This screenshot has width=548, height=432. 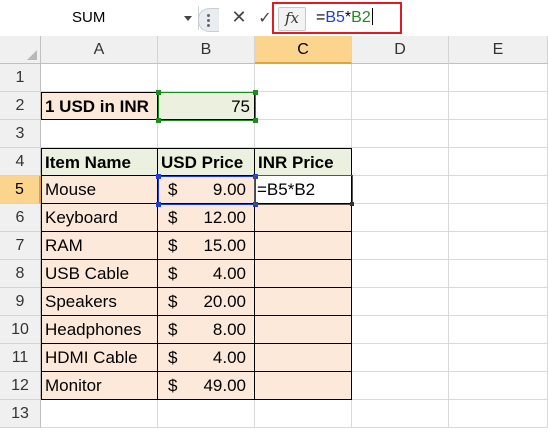 What do you see at coordinates (400, 50) in the screenshot?
I see `column-header-d: D` at bounding box center [400, 50].